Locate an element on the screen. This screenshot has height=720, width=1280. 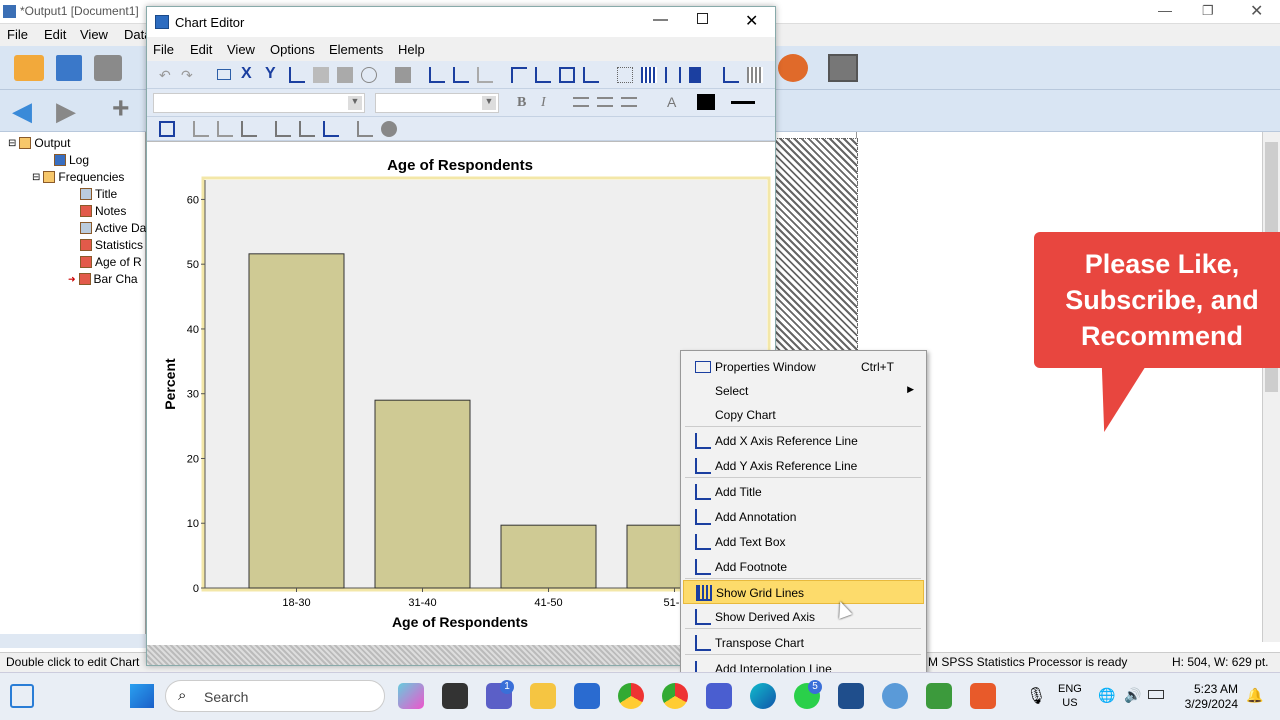
chrome-icon is located at coordinates (631, 696).